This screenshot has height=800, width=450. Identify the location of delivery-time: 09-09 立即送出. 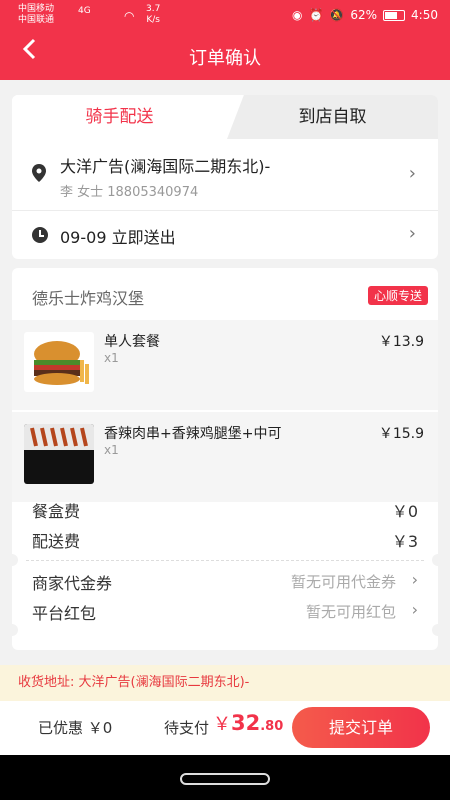
(118, 237).